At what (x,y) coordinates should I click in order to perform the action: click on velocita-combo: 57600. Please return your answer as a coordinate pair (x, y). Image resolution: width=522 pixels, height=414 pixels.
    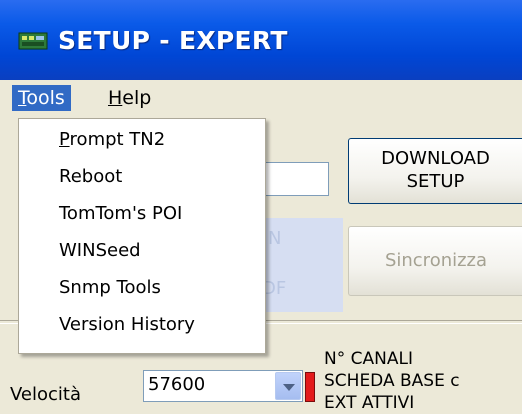
    Looking at the image, I should click on (223, 386).